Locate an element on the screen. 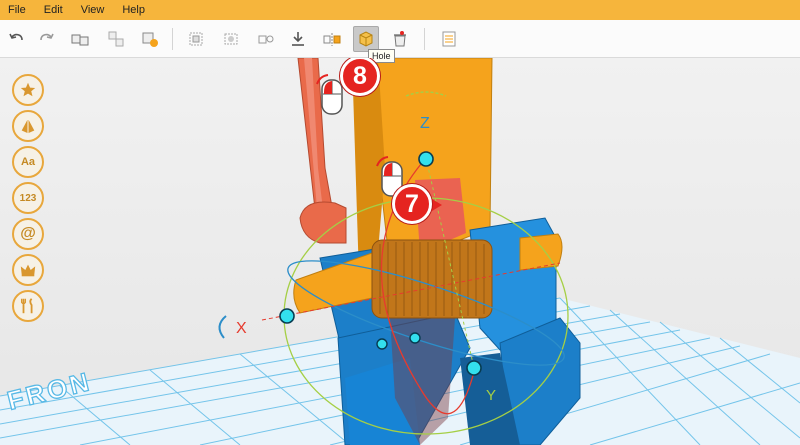 The width and height of the screenshot is (800, 445). redo-icon is located at coordinates (47, 37).